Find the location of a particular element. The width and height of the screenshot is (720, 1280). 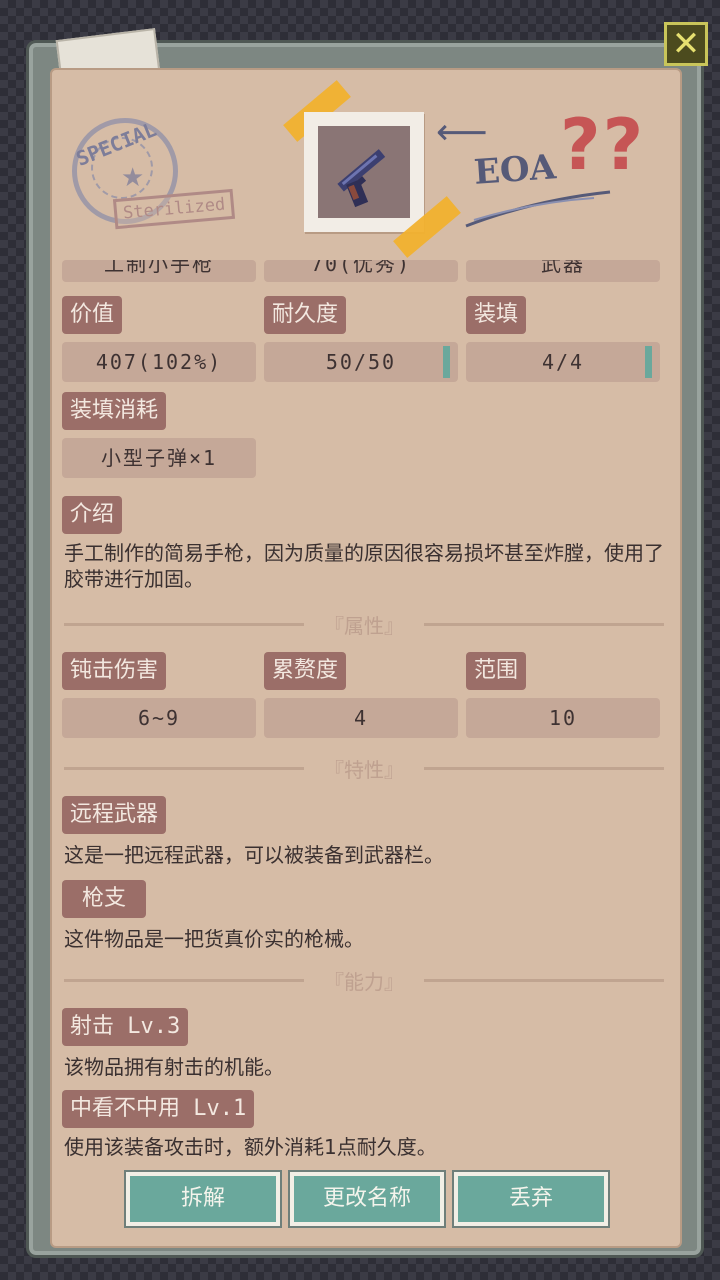

encumbrance-value: 4 is located at coordinates (361, 718).